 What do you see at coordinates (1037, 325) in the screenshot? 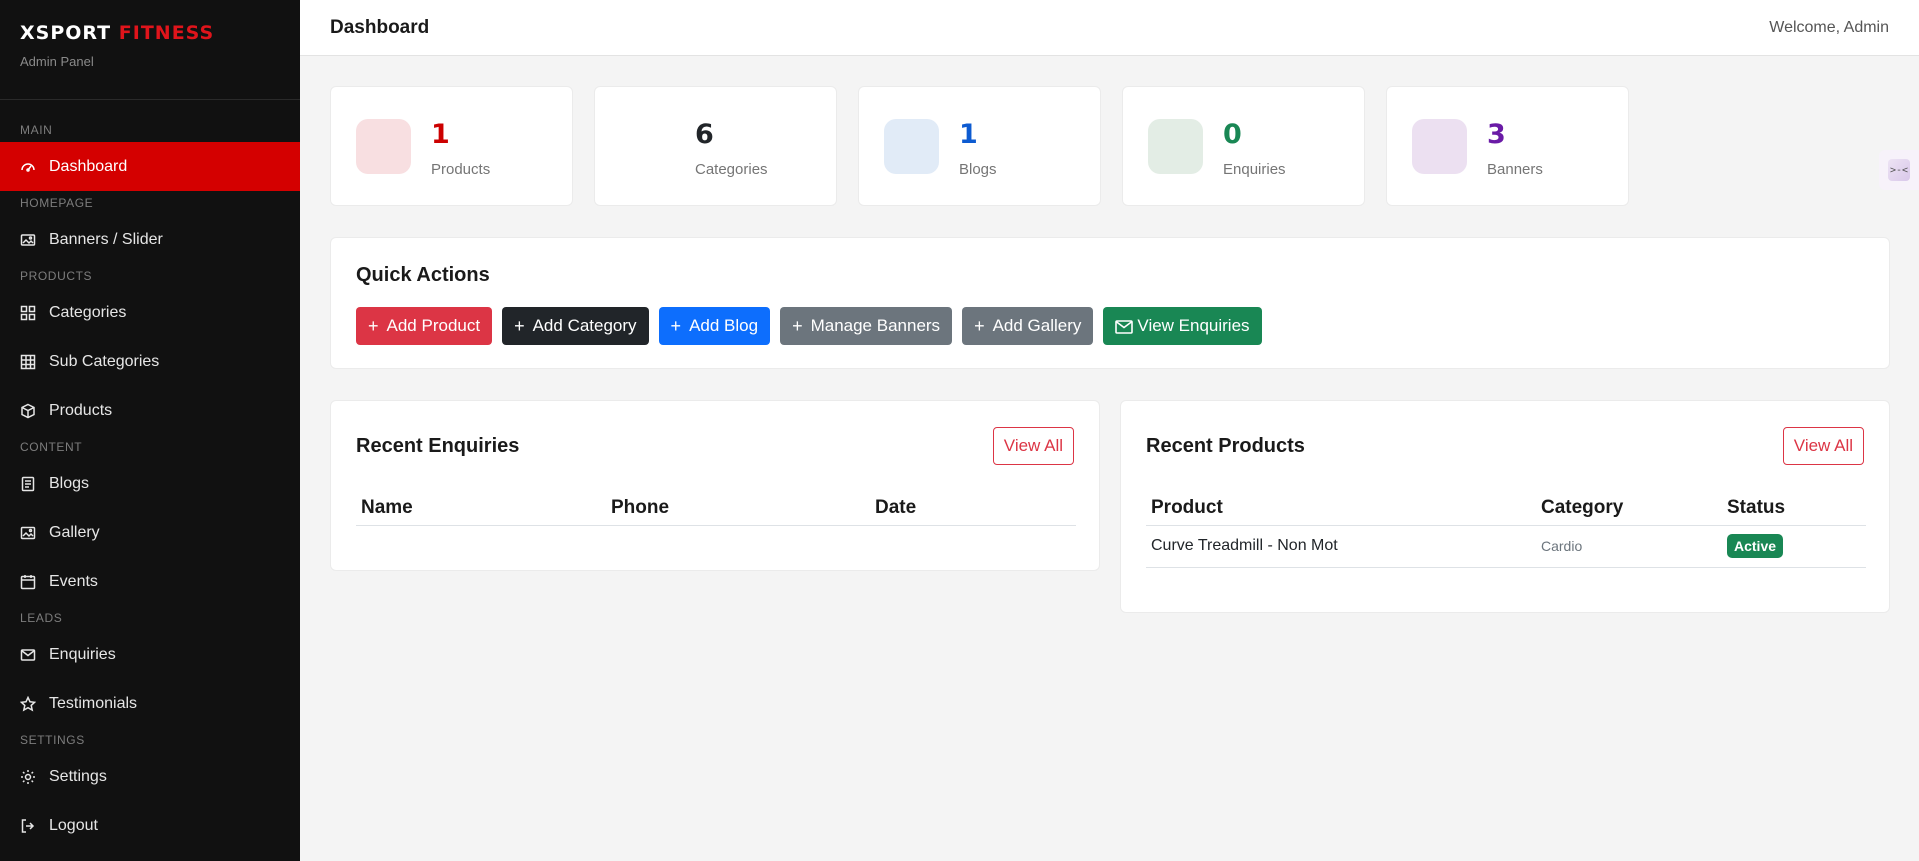
I see `button-label: Add Gallery` at bounding box center [1037, 325].